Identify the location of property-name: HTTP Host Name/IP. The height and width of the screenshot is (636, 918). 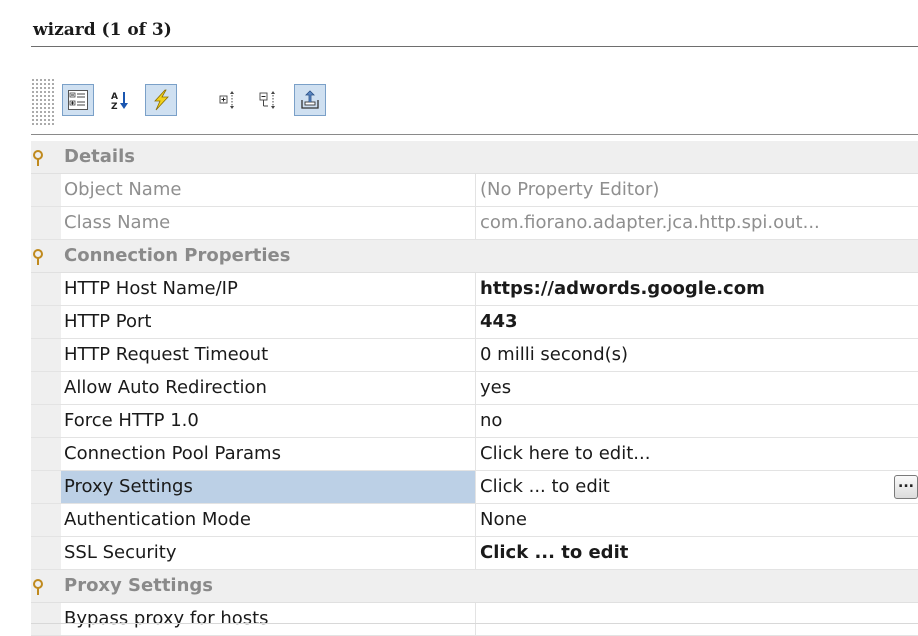
(268, 289).